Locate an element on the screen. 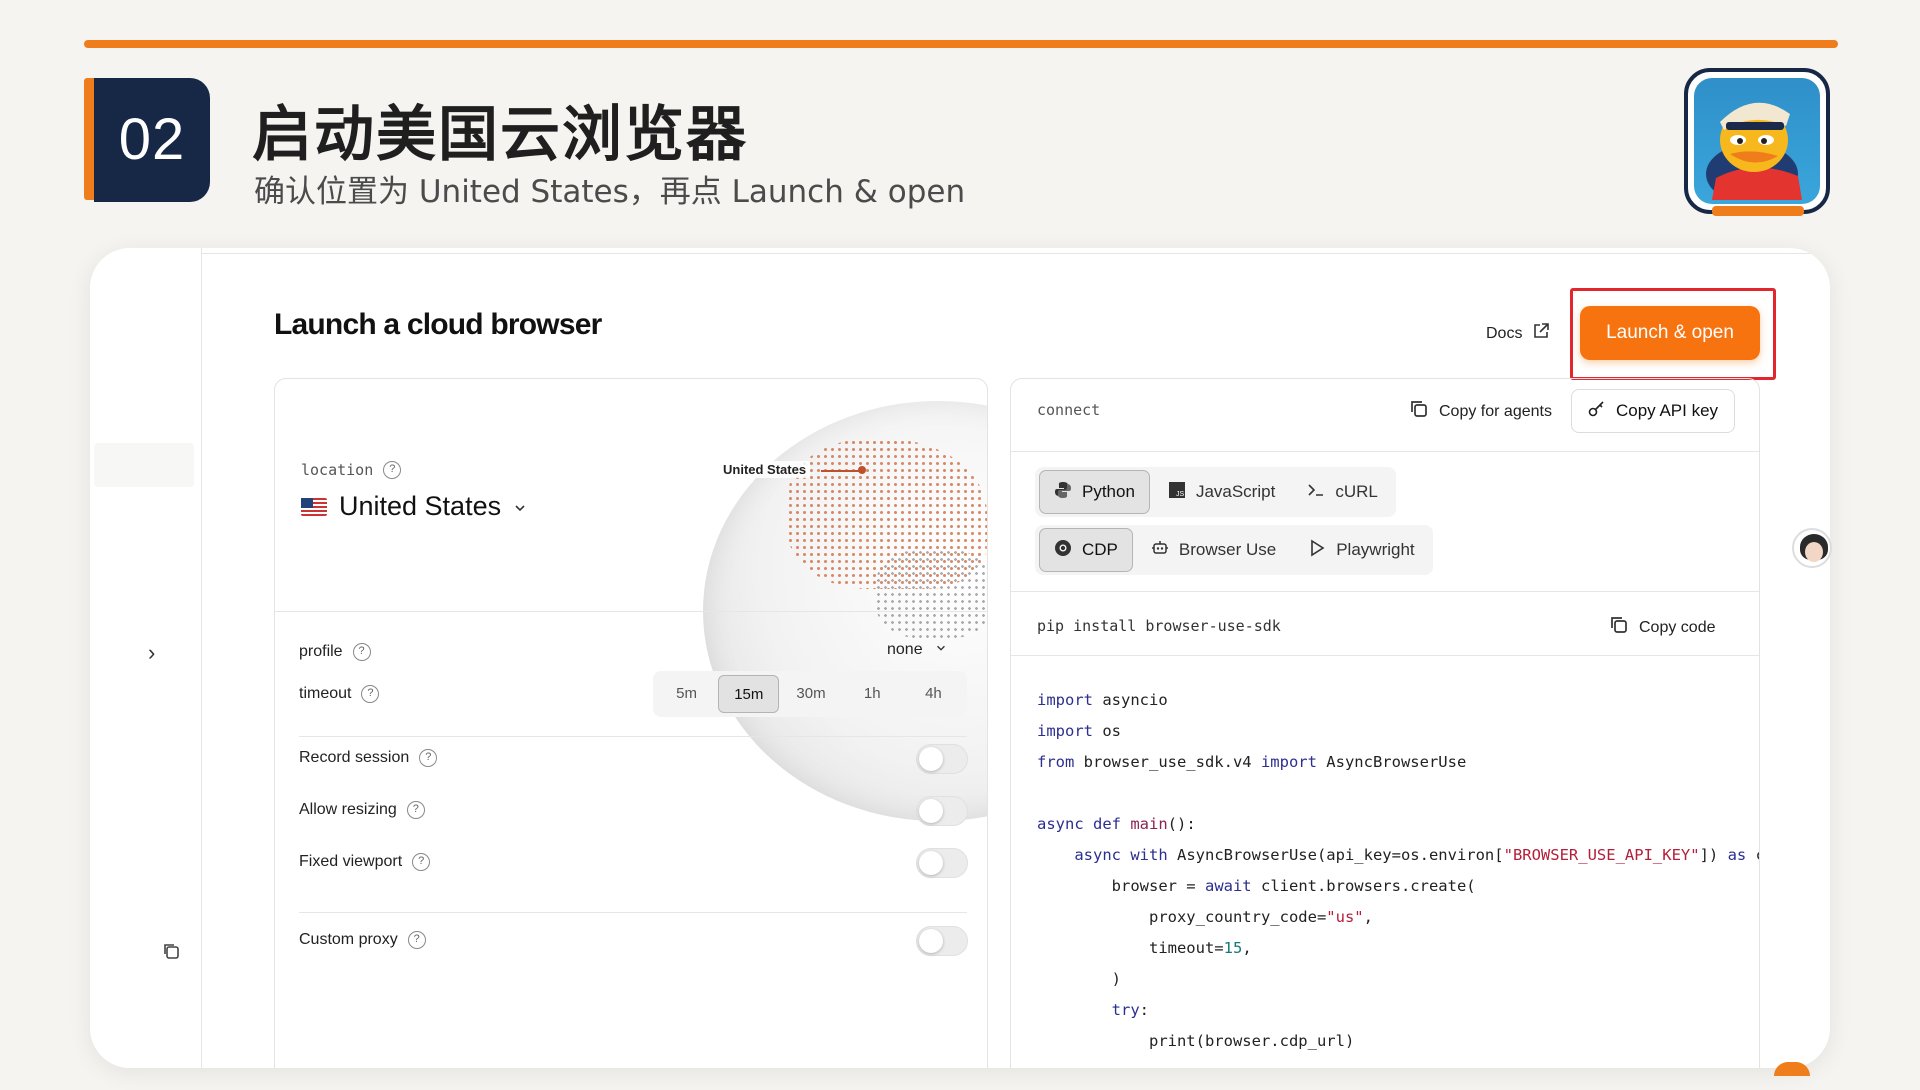 The height and width of the screenshot is (1090, 1920). tab-javascript: JS JavaScript is located at coordinates (1221, 492).